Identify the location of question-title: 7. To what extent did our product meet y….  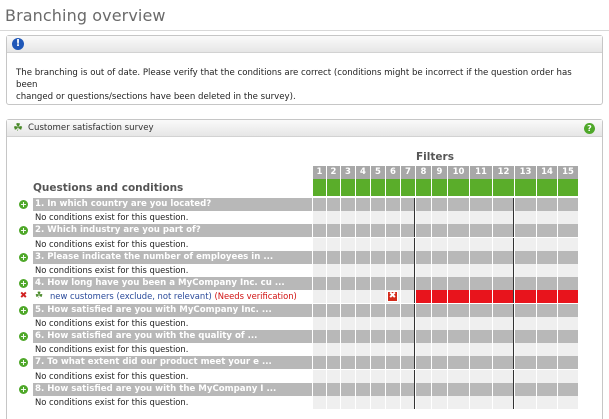
(172, 363).